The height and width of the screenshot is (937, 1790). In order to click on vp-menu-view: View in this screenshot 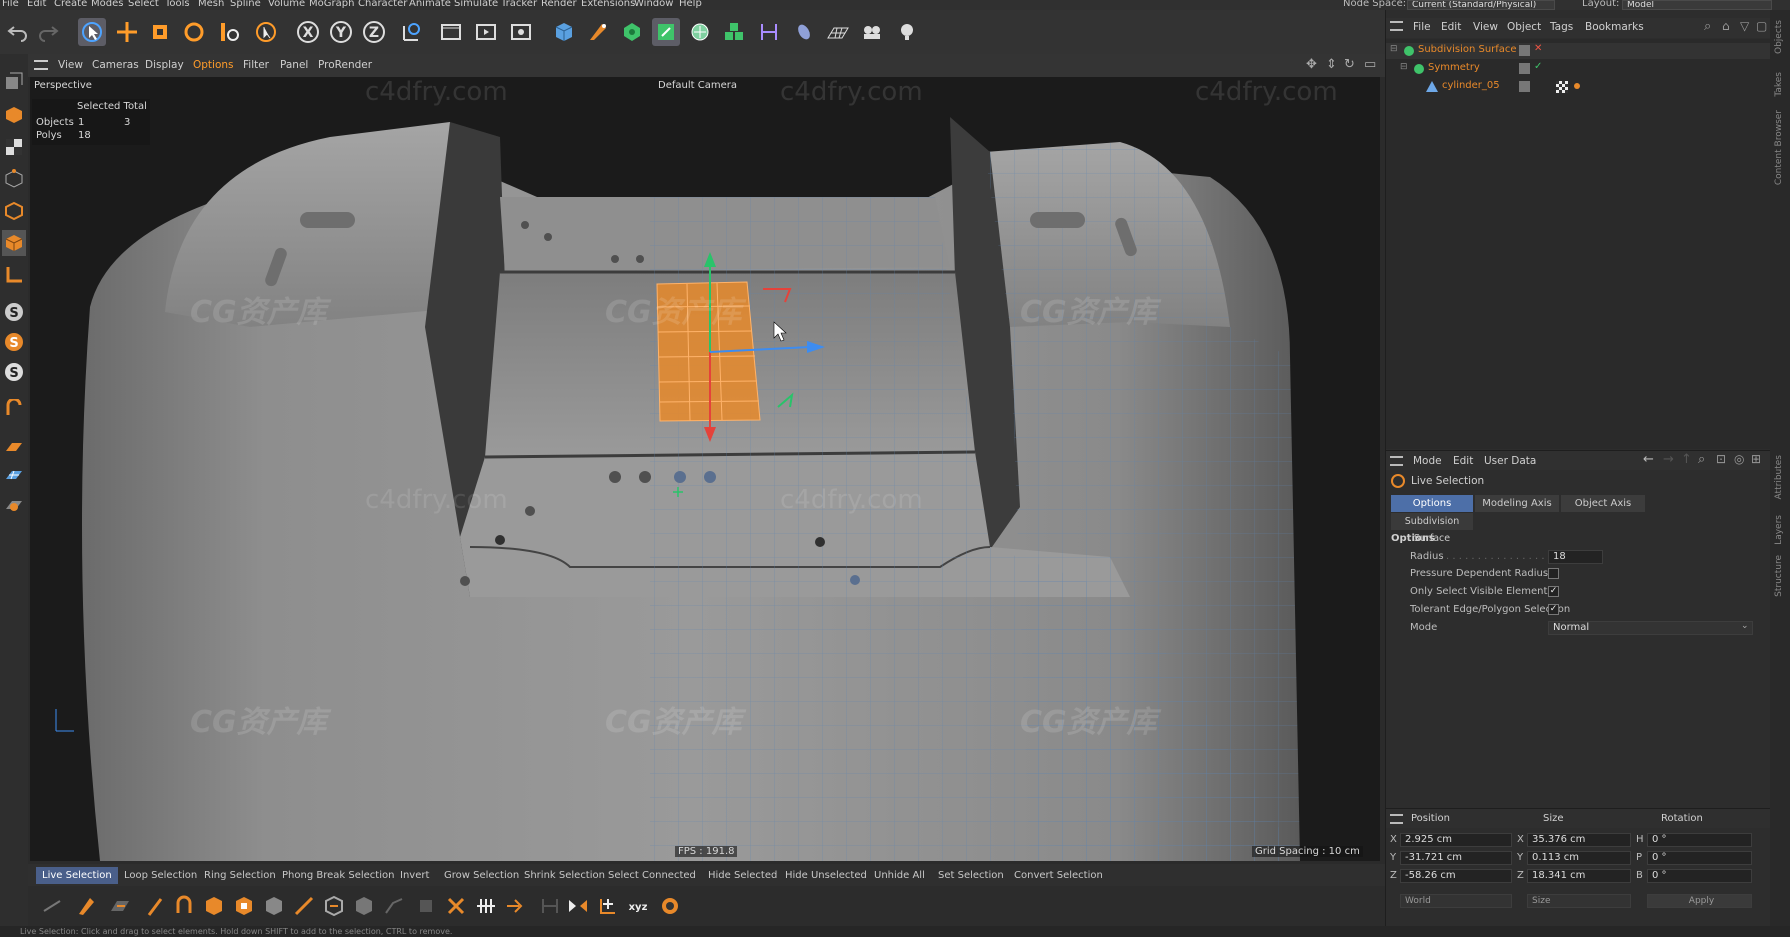, I will do `click(70, 65)`.